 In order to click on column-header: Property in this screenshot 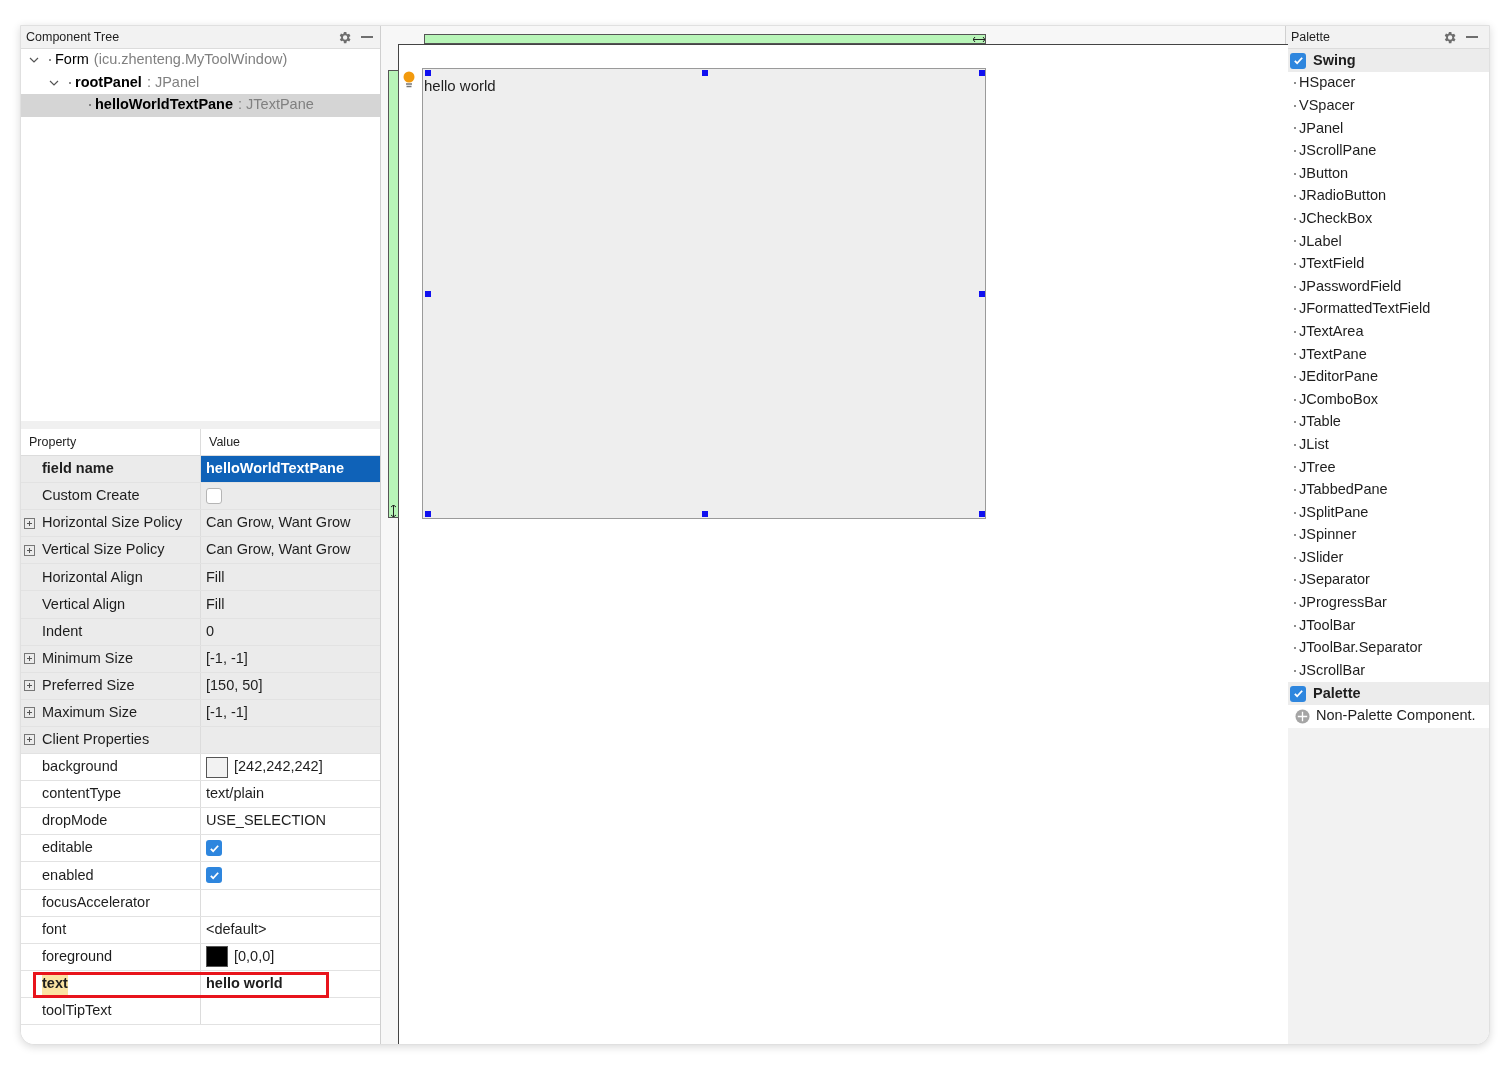, I will do `click(111, 442)`.